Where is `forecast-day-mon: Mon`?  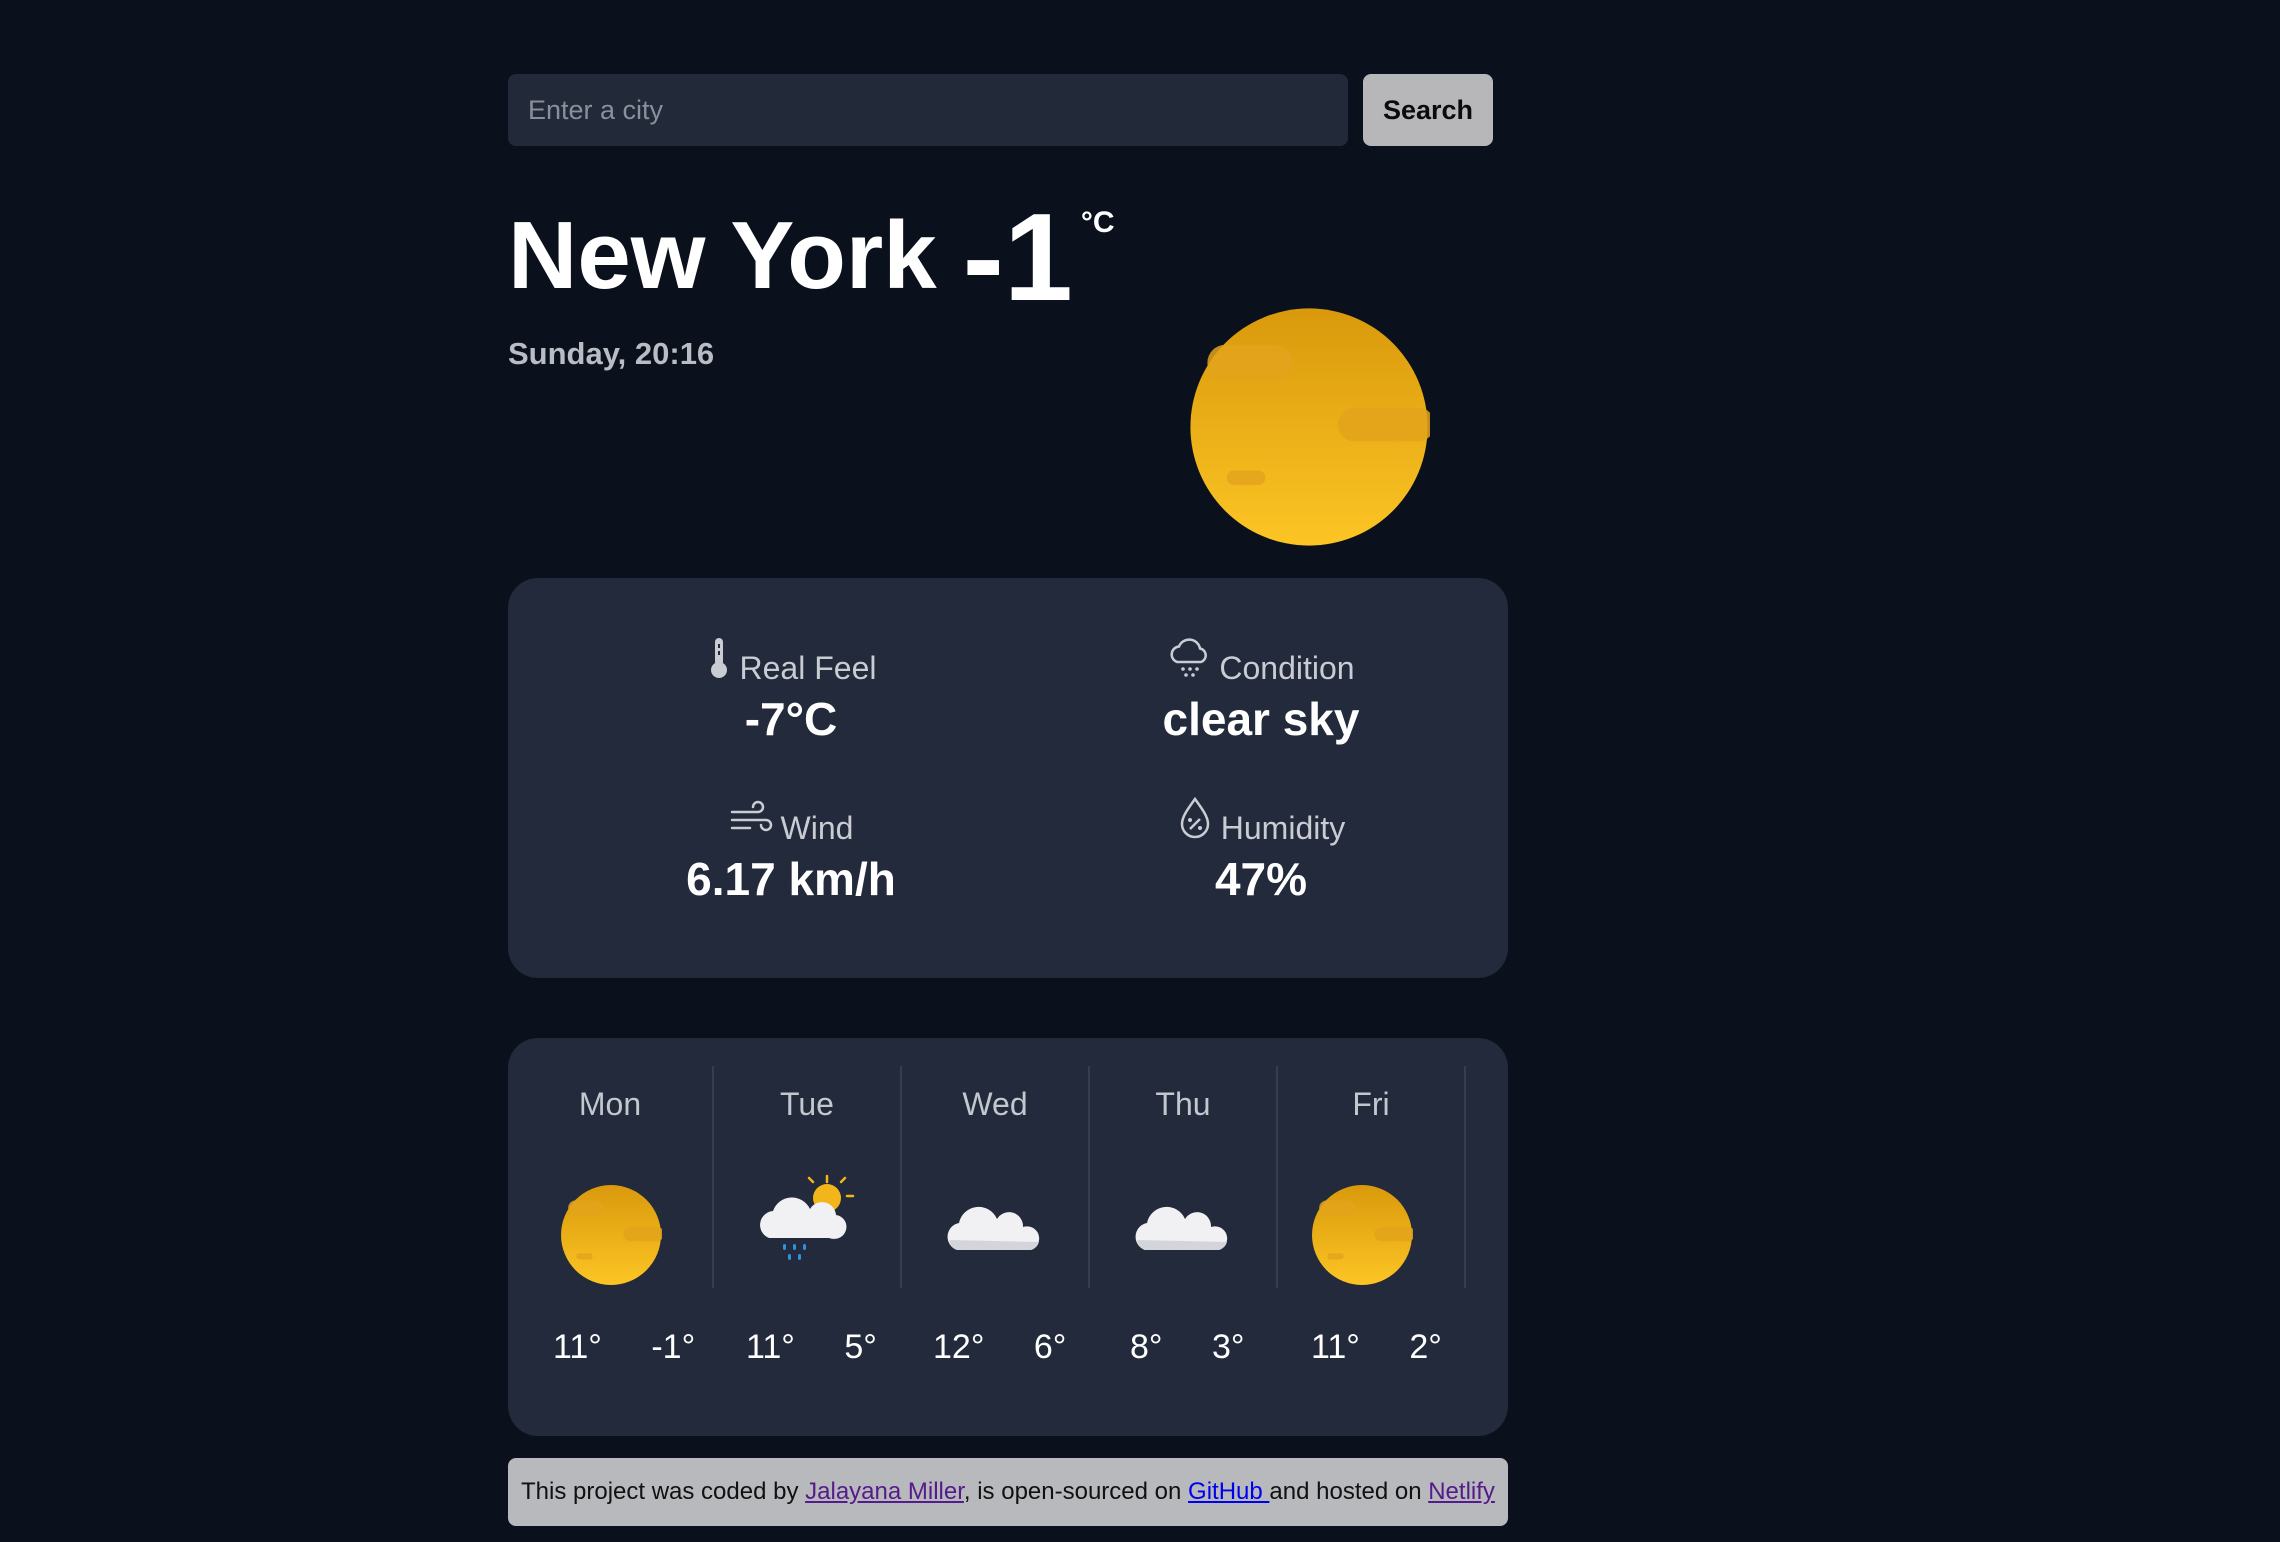
forecast-day-mon: Mon is located at coordinates (611, 1177).